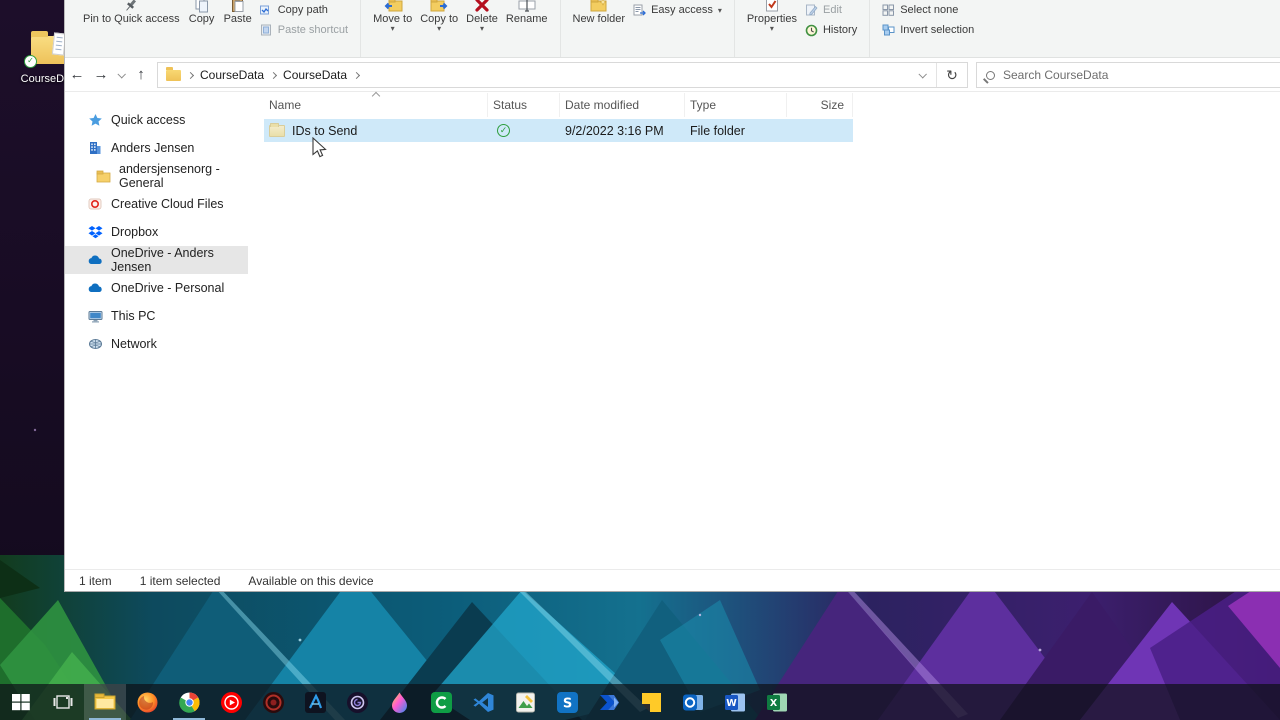 This screenshot has width=1280, height=720. What do you see at coordinates (831, 30) in the screenshot?
I see `history-button: History` at bounding box center [831, 30].